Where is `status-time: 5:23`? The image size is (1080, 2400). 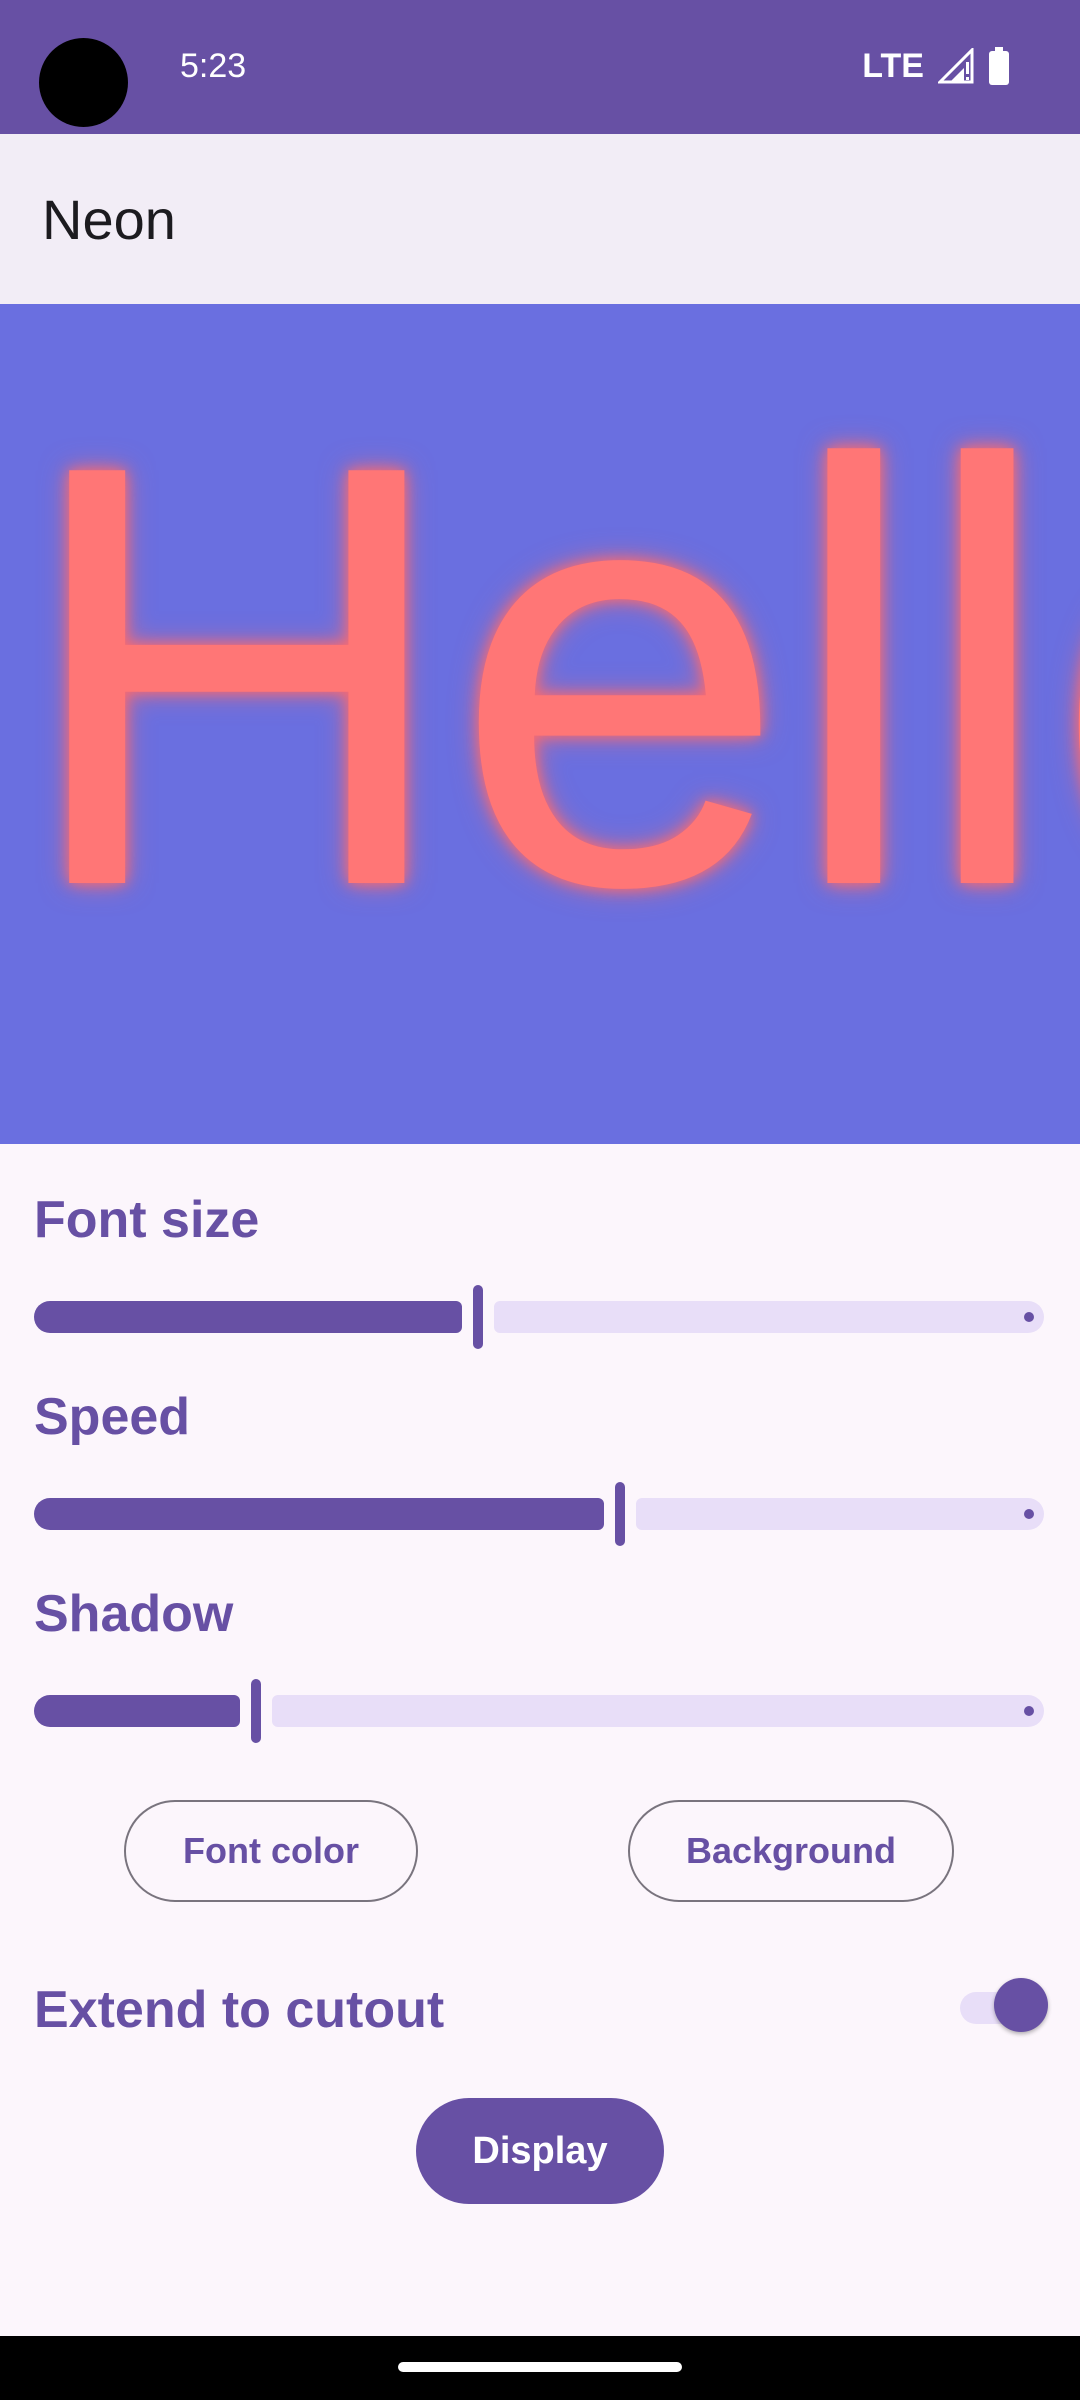
status-time: 5:23 is located at coordinates (213, 66).